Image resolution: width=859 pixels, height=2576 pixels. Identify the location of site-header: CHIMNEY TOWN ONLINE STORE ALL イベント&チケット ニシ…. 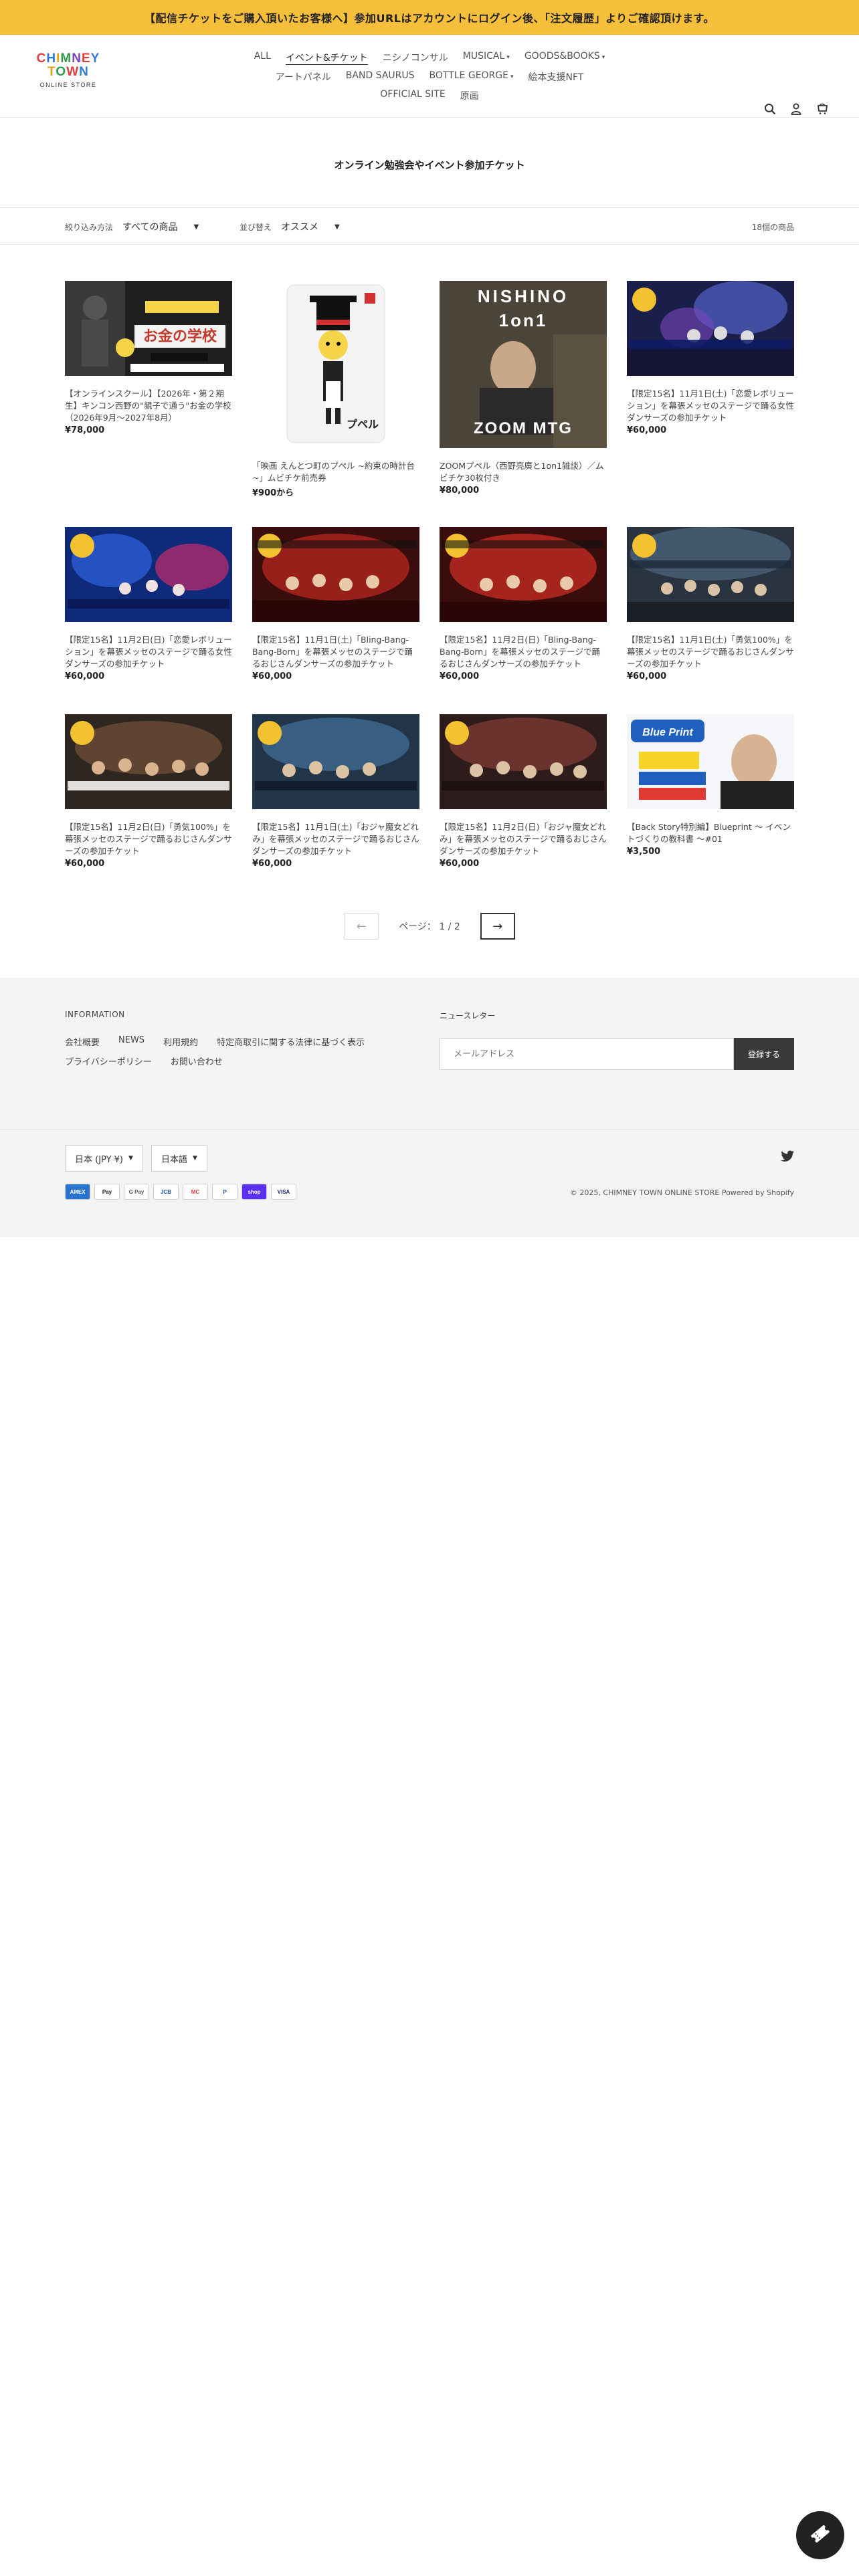
(429, 76).